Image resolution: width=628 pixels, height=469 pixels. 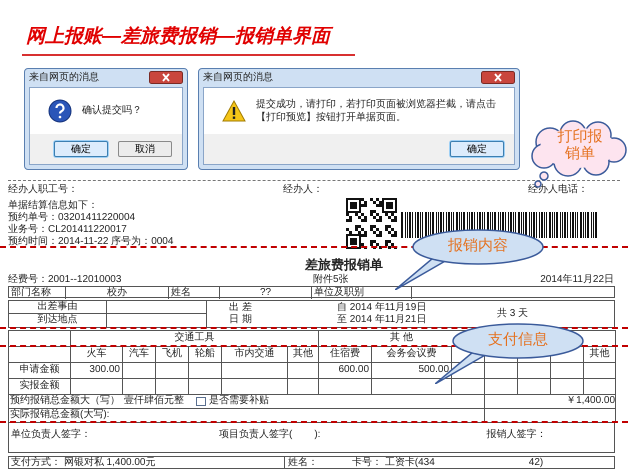 I want to click on table-cell: 交通工具, so click(x=194, y=338).